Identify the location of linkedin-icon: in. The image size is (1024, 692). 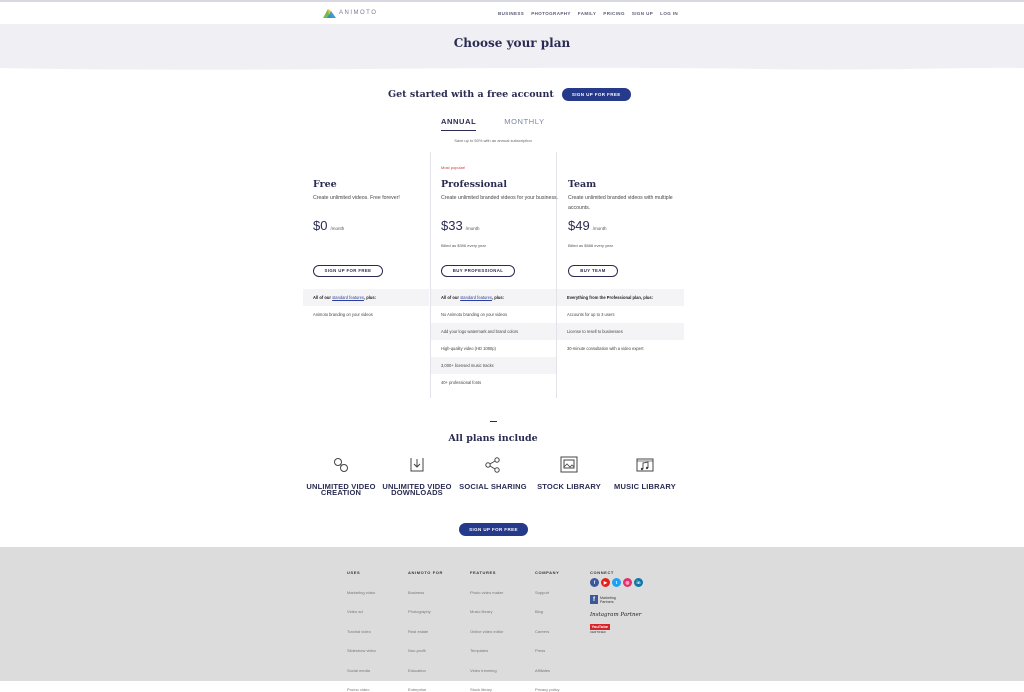
(638, 582).